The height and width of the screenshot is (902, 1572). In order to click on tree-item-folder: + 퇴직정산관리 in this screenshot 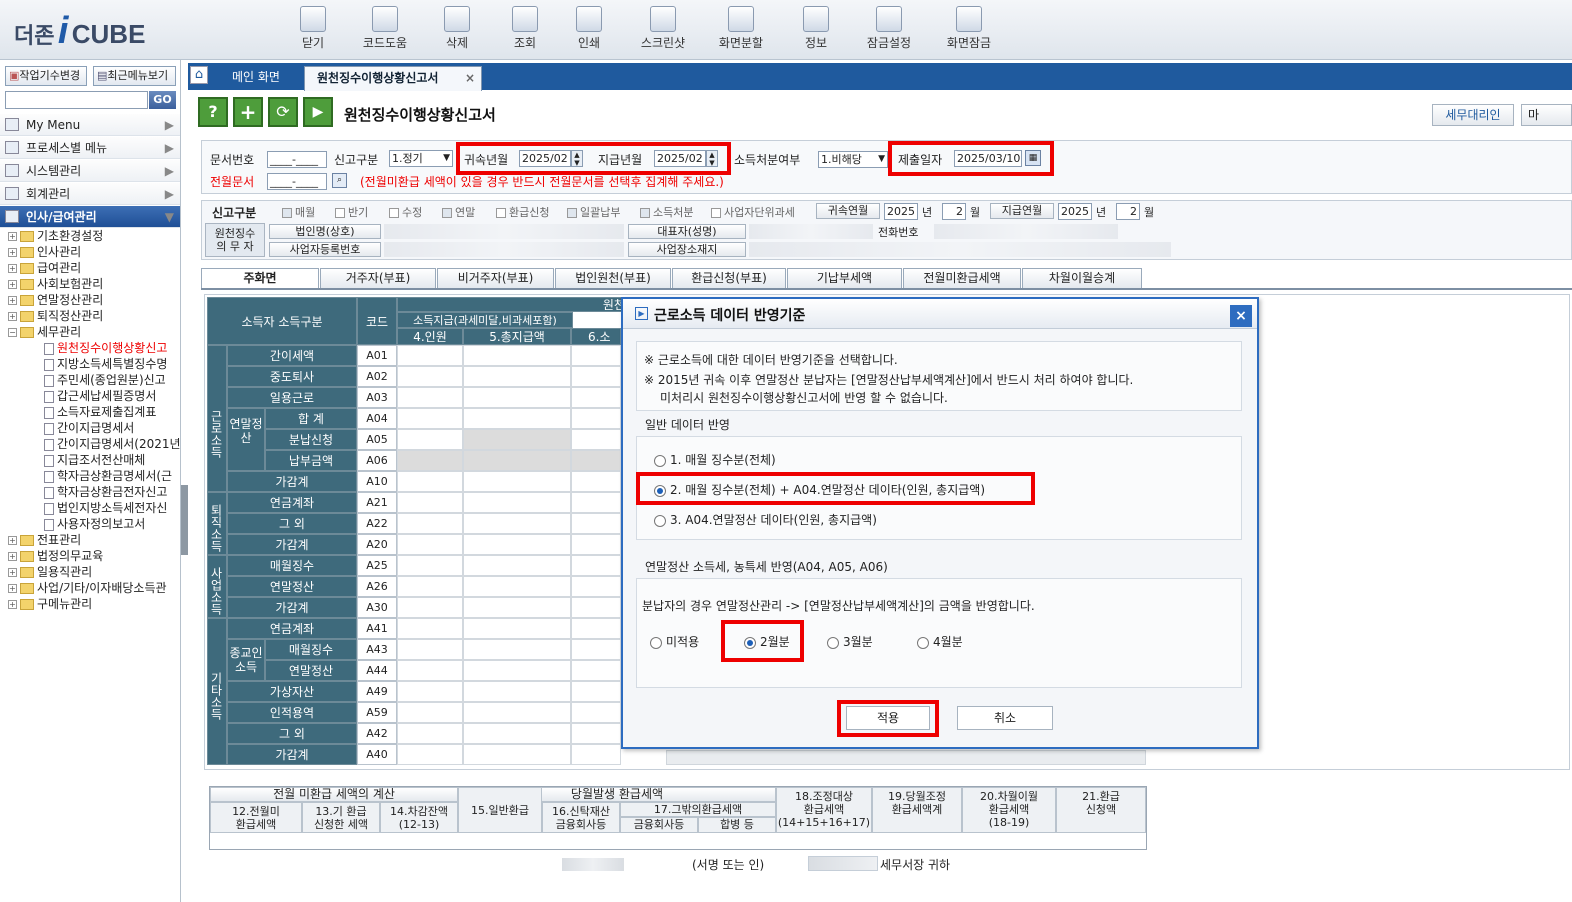, I will do `click(55, 316)`.